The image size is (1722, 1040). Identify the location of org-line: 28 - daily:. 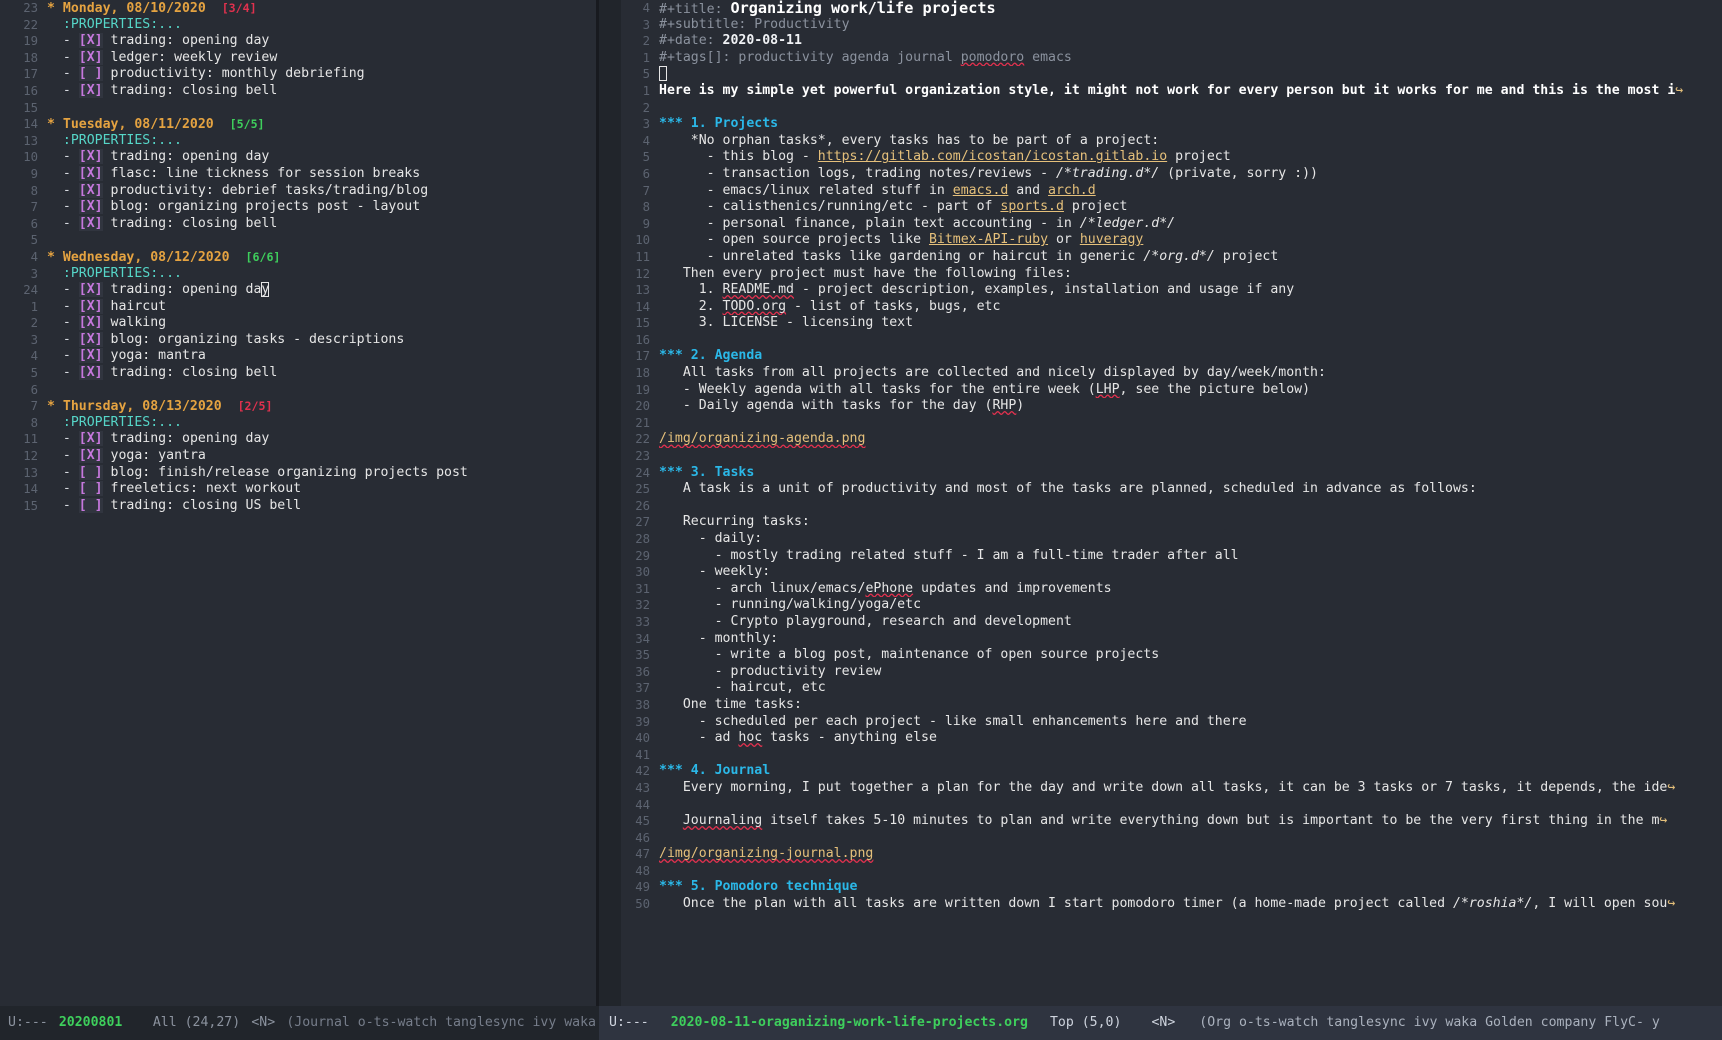
(1171, 539).